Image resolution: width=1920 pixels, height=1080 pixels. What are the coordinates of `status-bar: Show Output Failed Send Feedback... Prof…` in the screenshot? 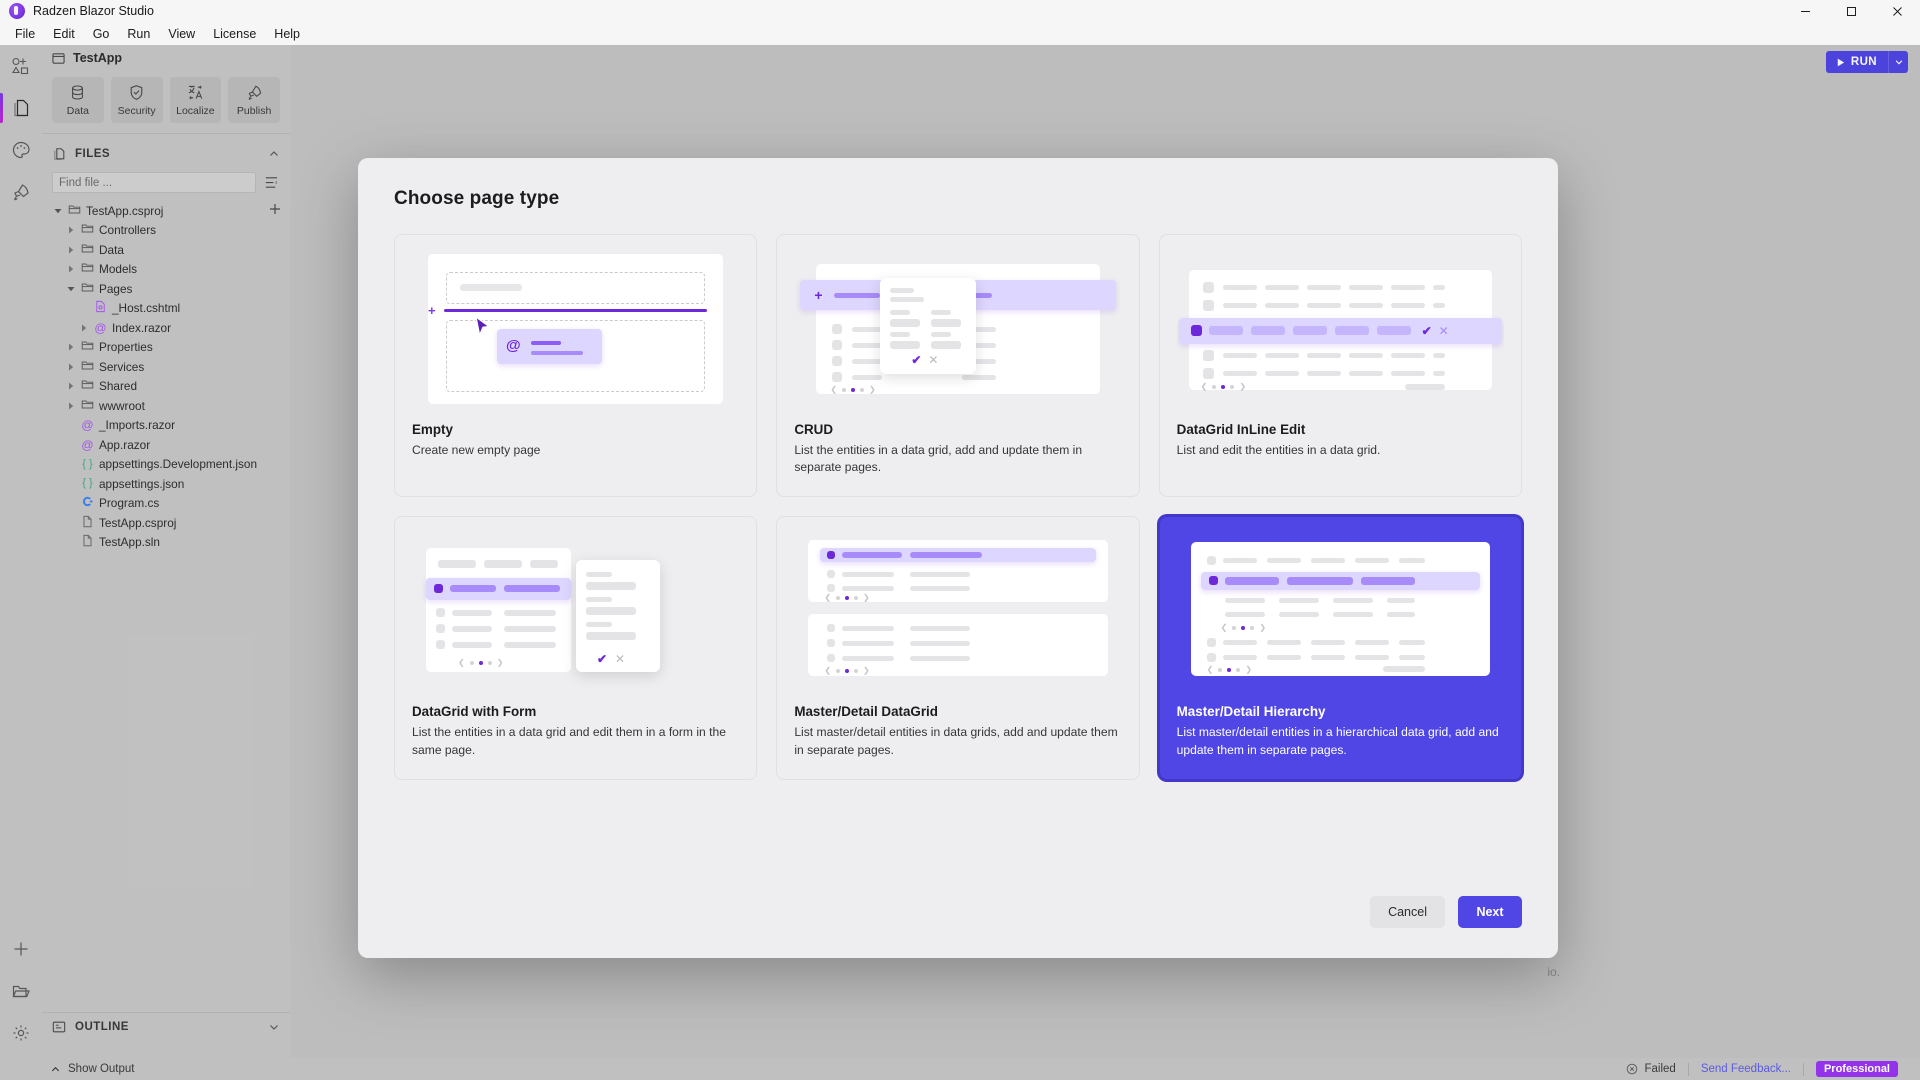 It's located at (960, 1069).